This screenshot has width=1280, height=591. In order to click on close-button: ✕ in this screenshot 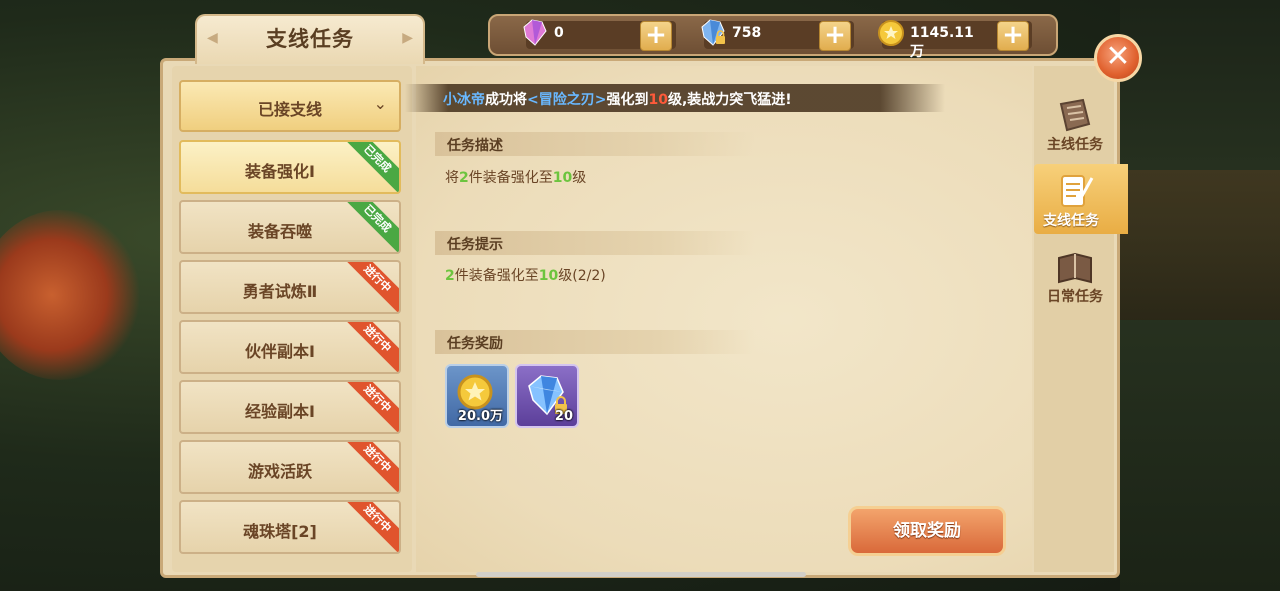, I will do `click(1118, 58)`.